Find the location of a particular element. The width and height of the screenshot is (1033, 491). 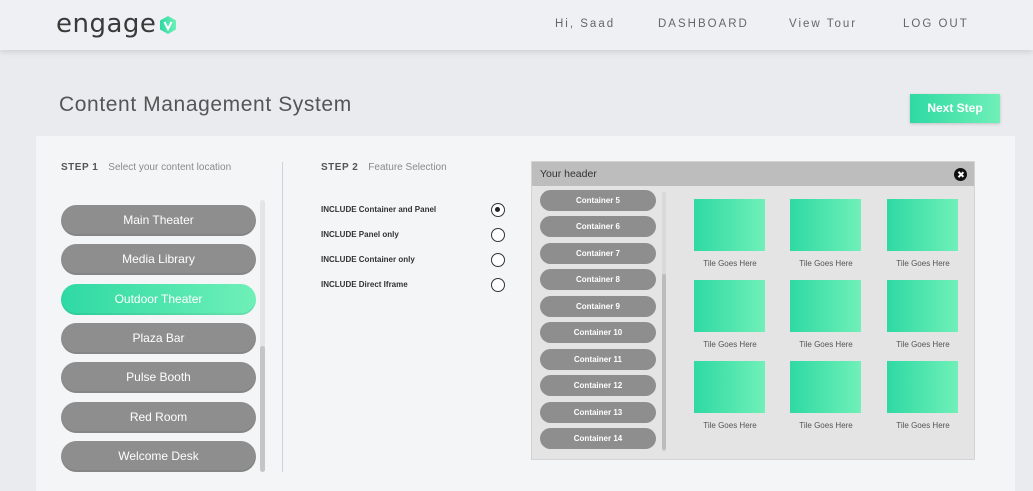

feature-option-label: INCLUDE Panel only is located at coordinates (360, 234).